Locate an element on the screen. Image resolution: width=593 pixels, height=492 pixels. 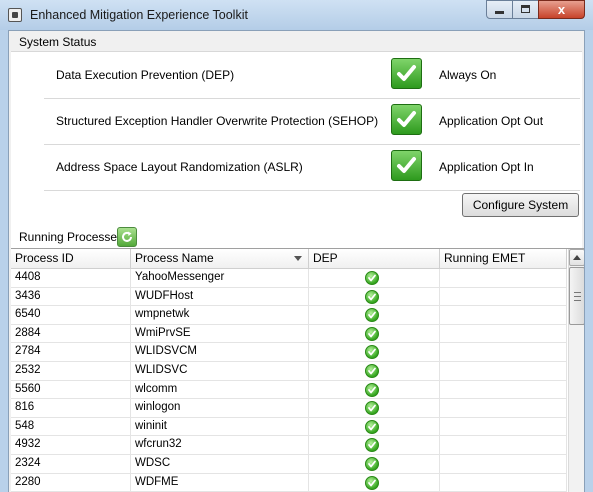
column-header-process-name: Process Name is located at coordinates (220, 258).